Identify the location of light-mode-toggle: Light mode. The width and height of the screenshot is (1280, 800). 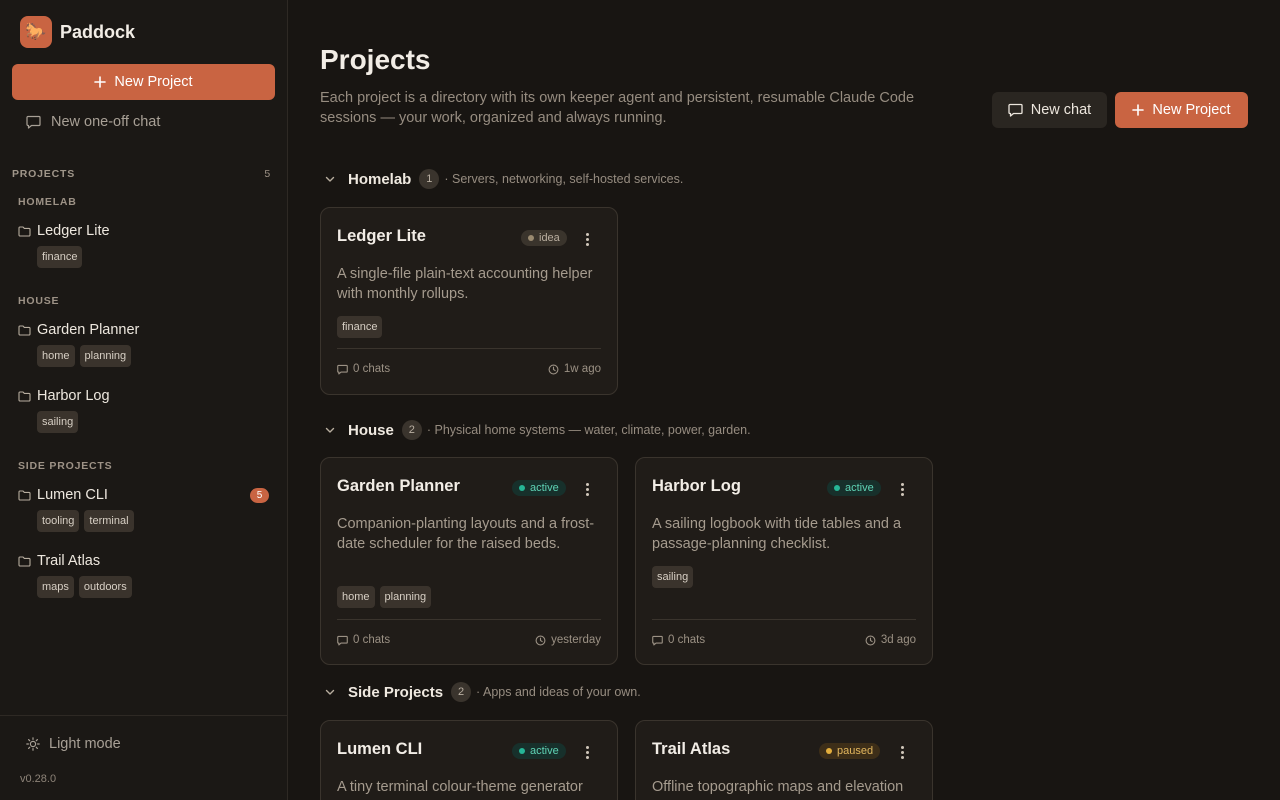
(73, 744).